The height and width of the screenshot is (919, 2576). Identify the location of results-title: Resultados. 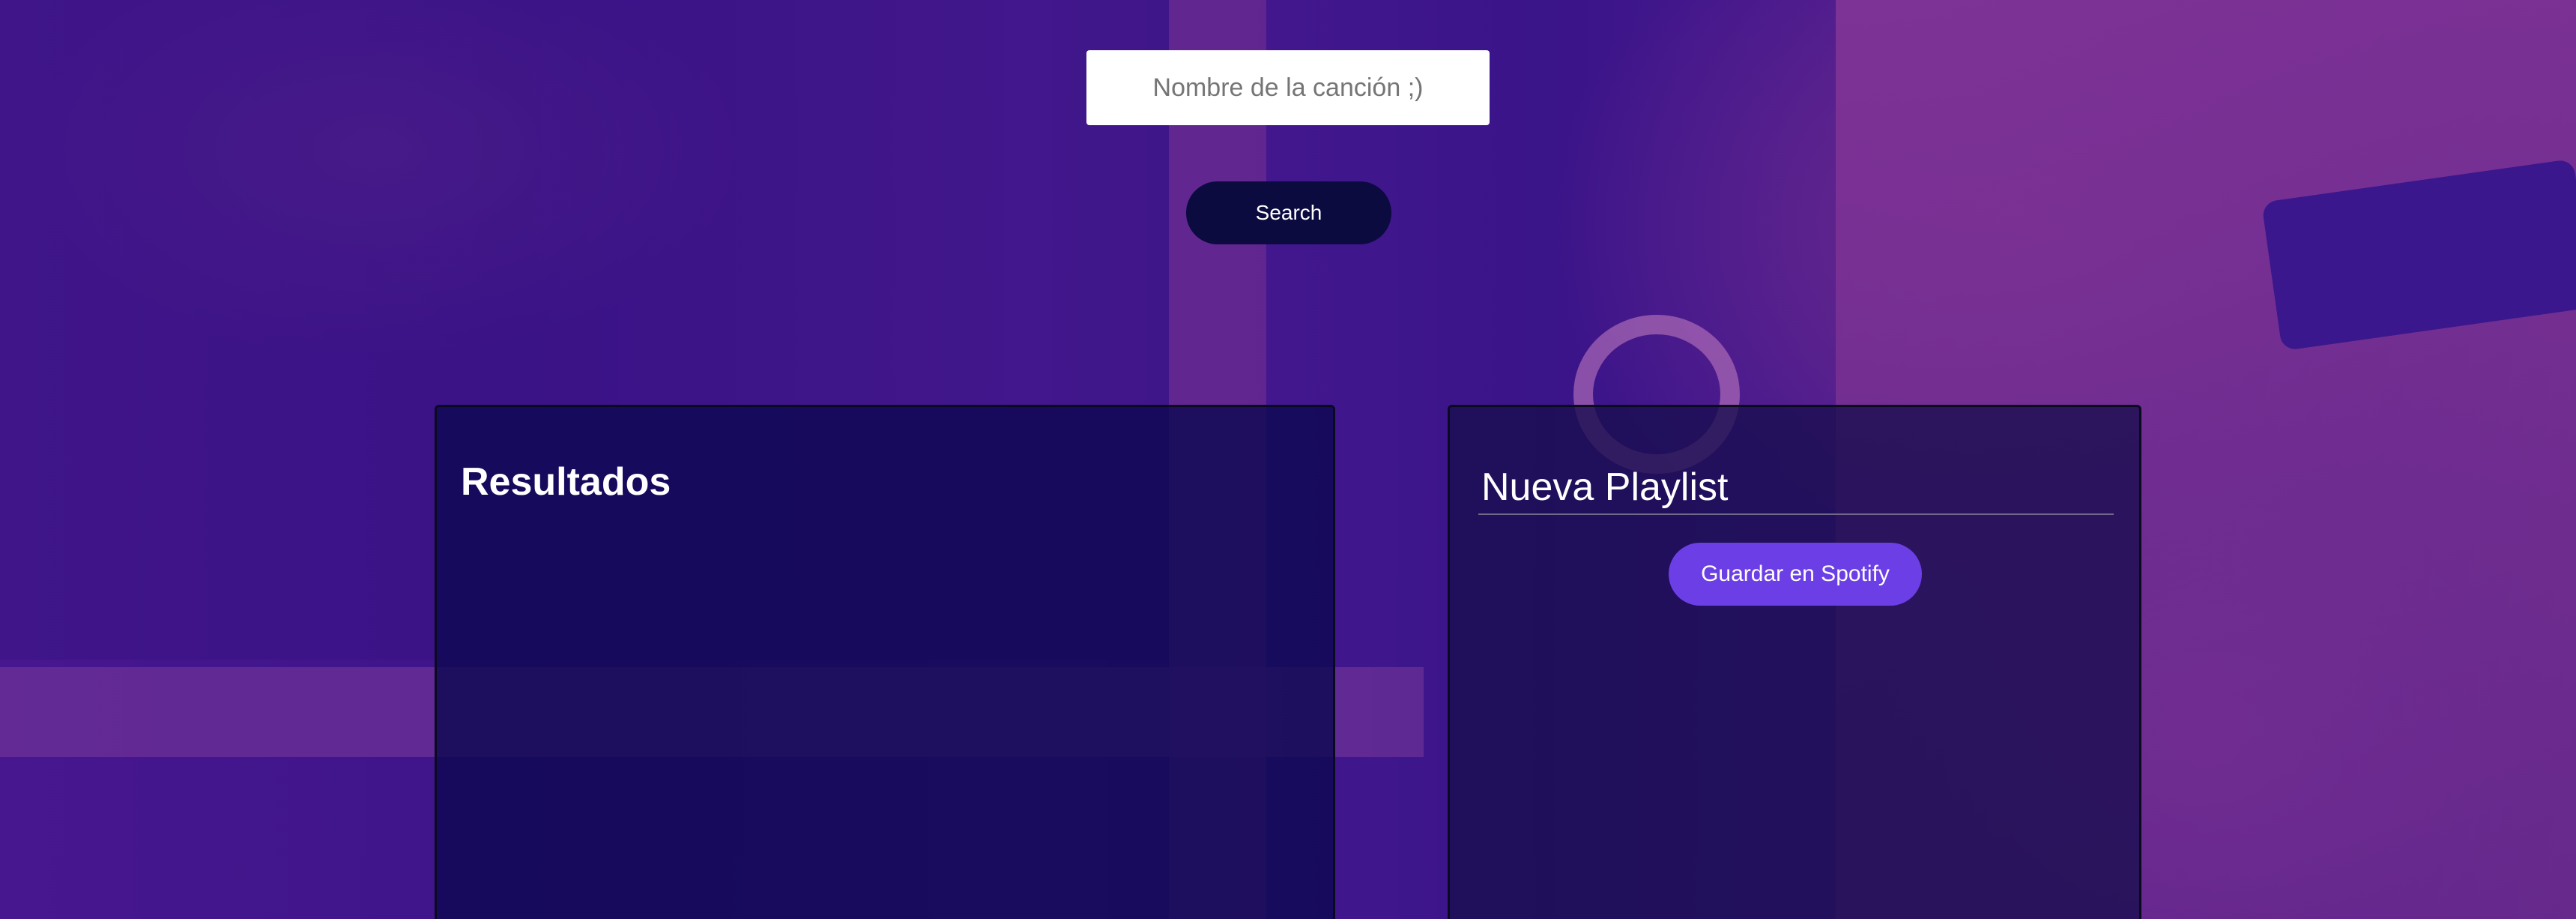
(566, 482).